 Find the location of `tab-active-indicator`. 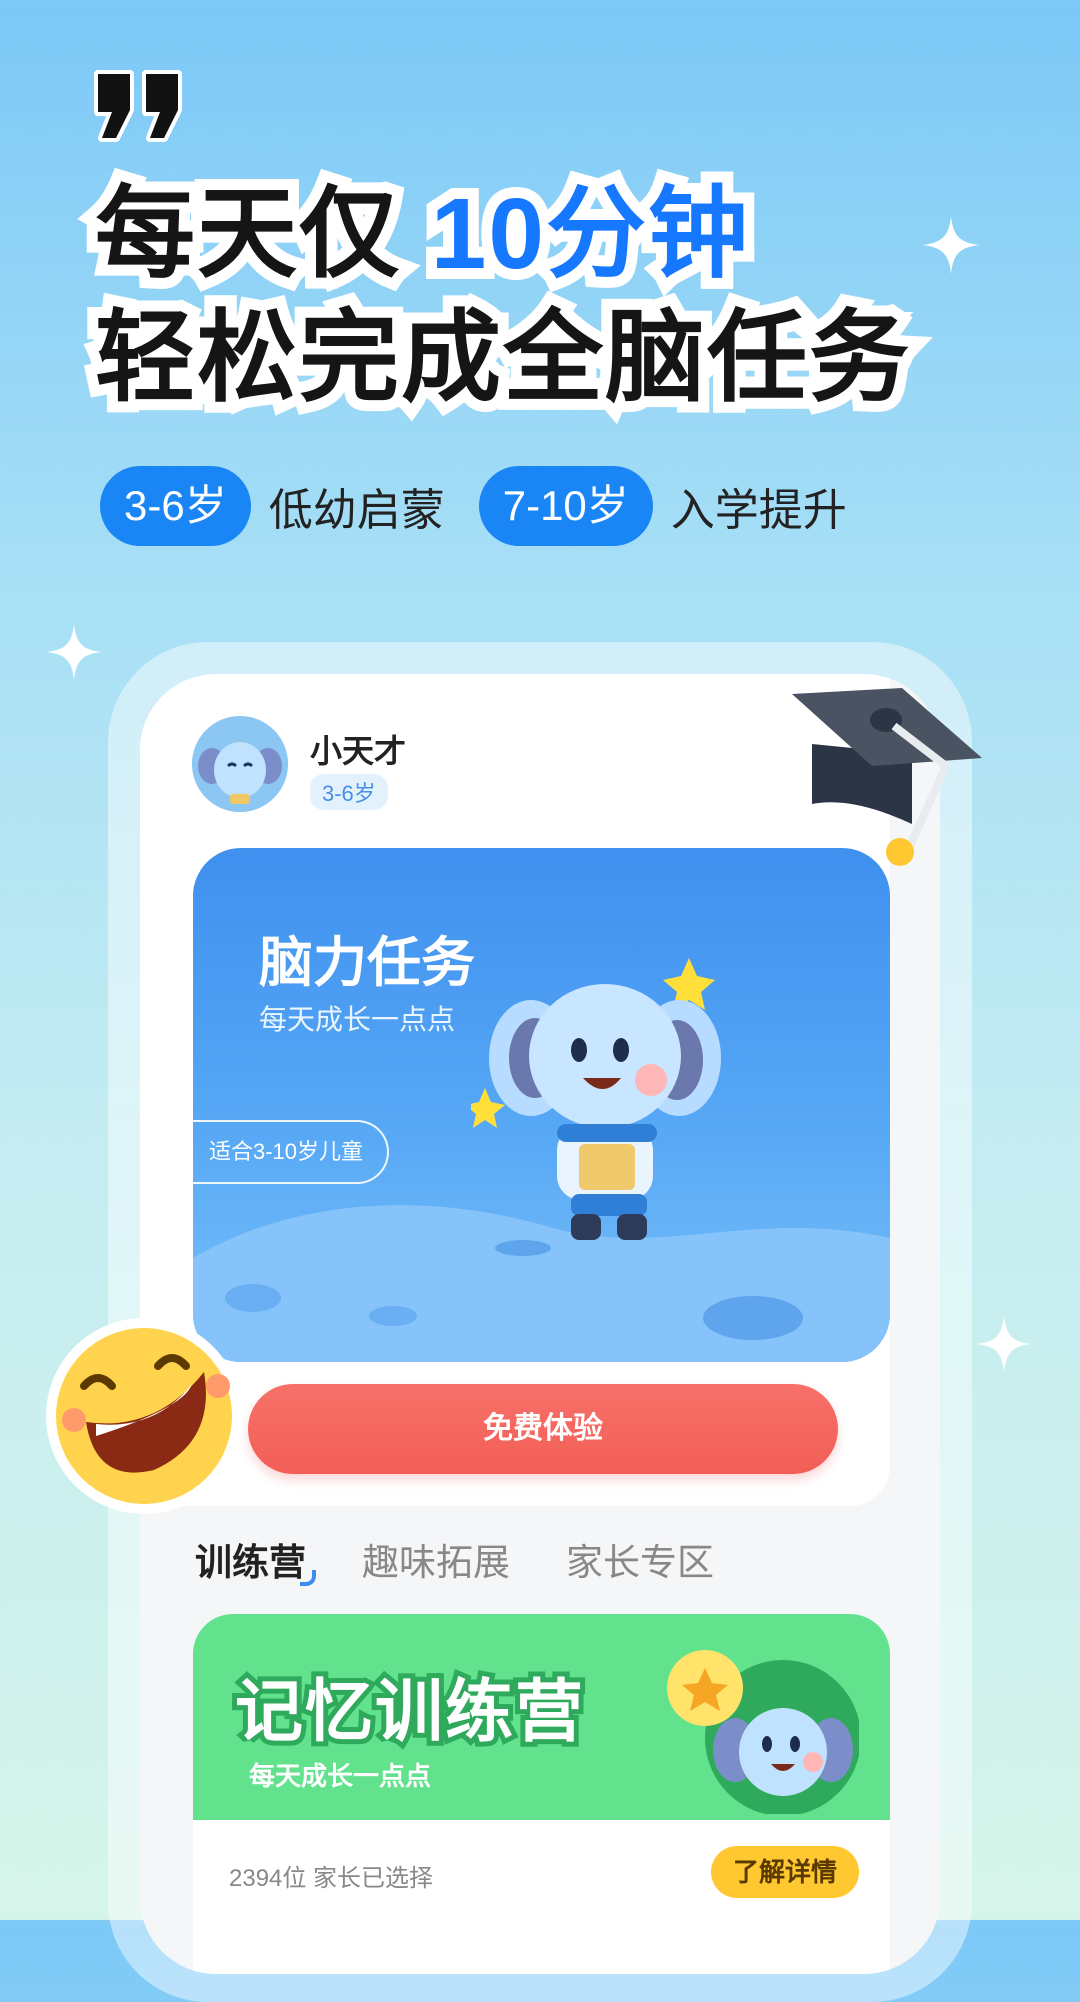

tab-active-indicator is located at coordinates (308, 1578).